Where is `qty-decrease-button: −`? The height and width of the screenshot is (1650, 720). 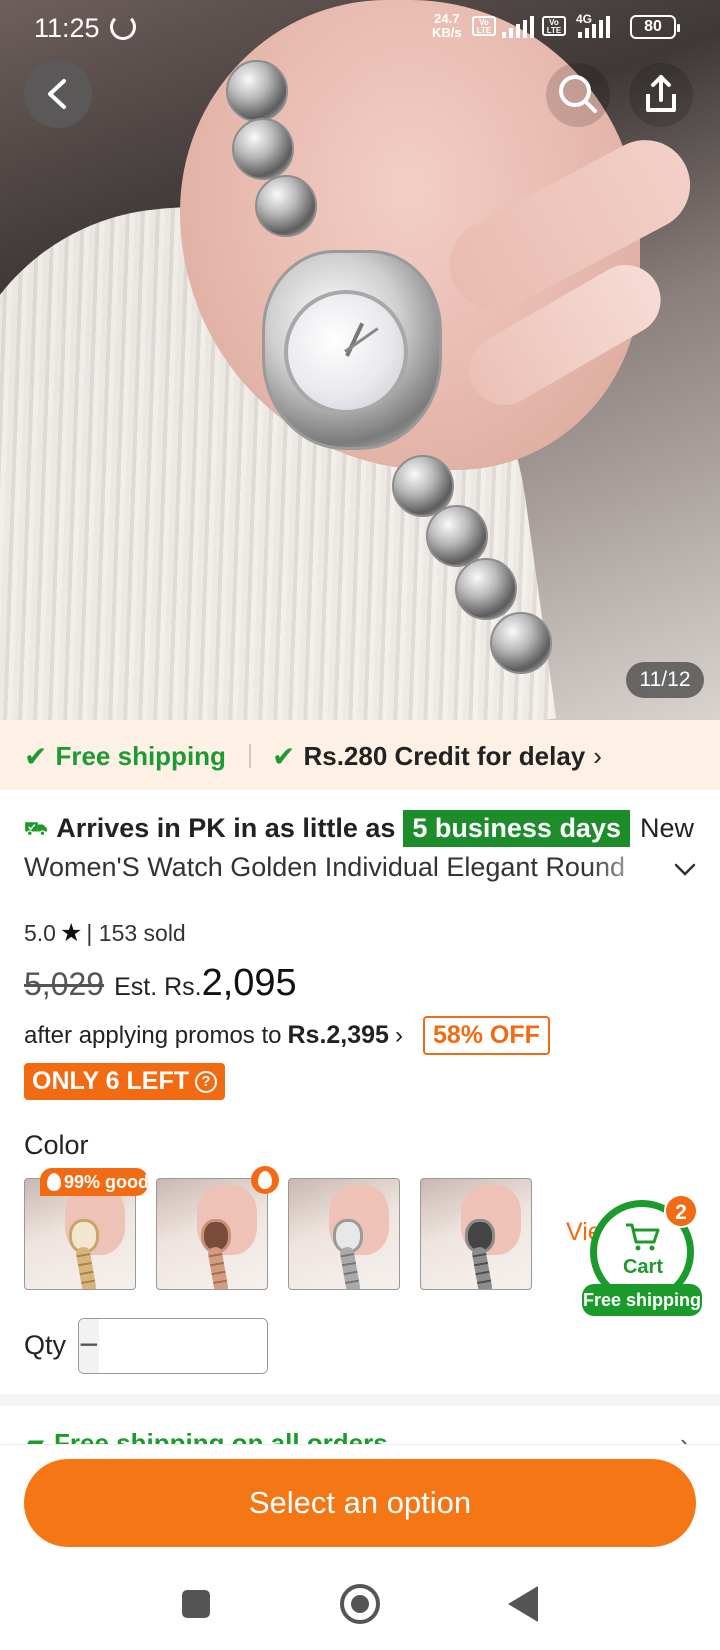 qty-decrease-button: − is located at coordinates (89, 1346).